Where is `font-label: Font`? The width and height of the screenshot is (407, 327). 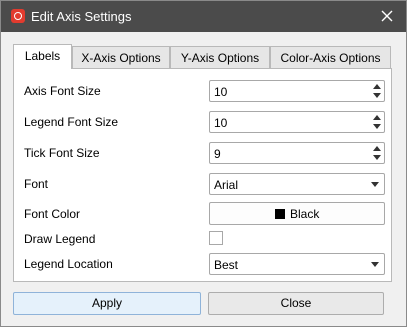 font-label: Font is located at coordinates (36, 184).